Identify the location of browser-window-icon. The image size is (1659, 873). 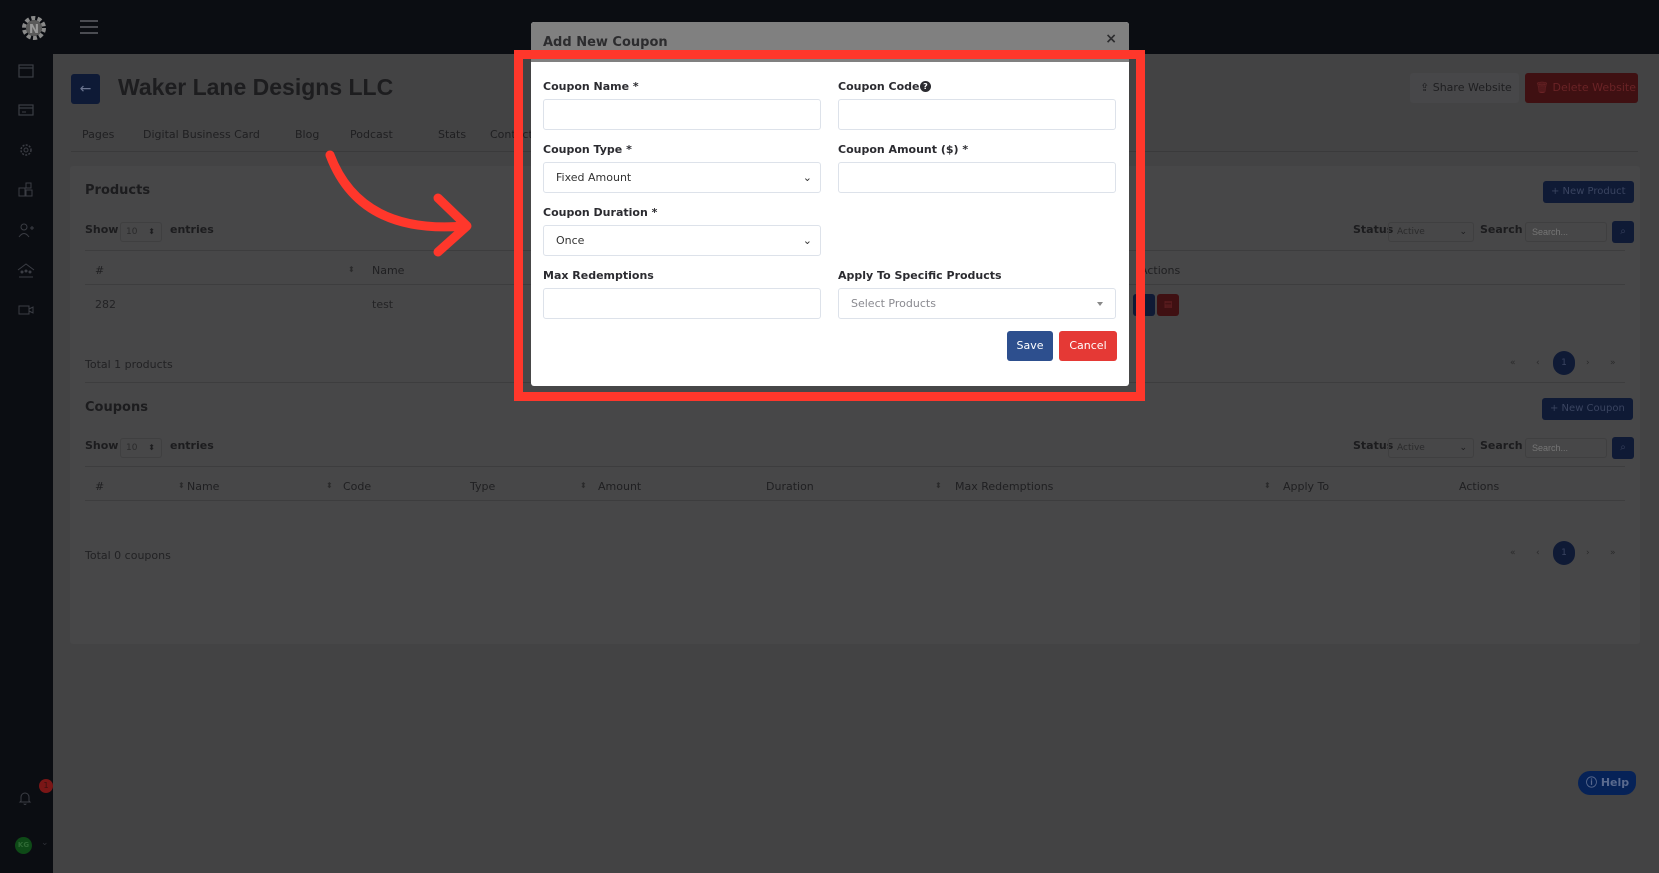
(26, 71).